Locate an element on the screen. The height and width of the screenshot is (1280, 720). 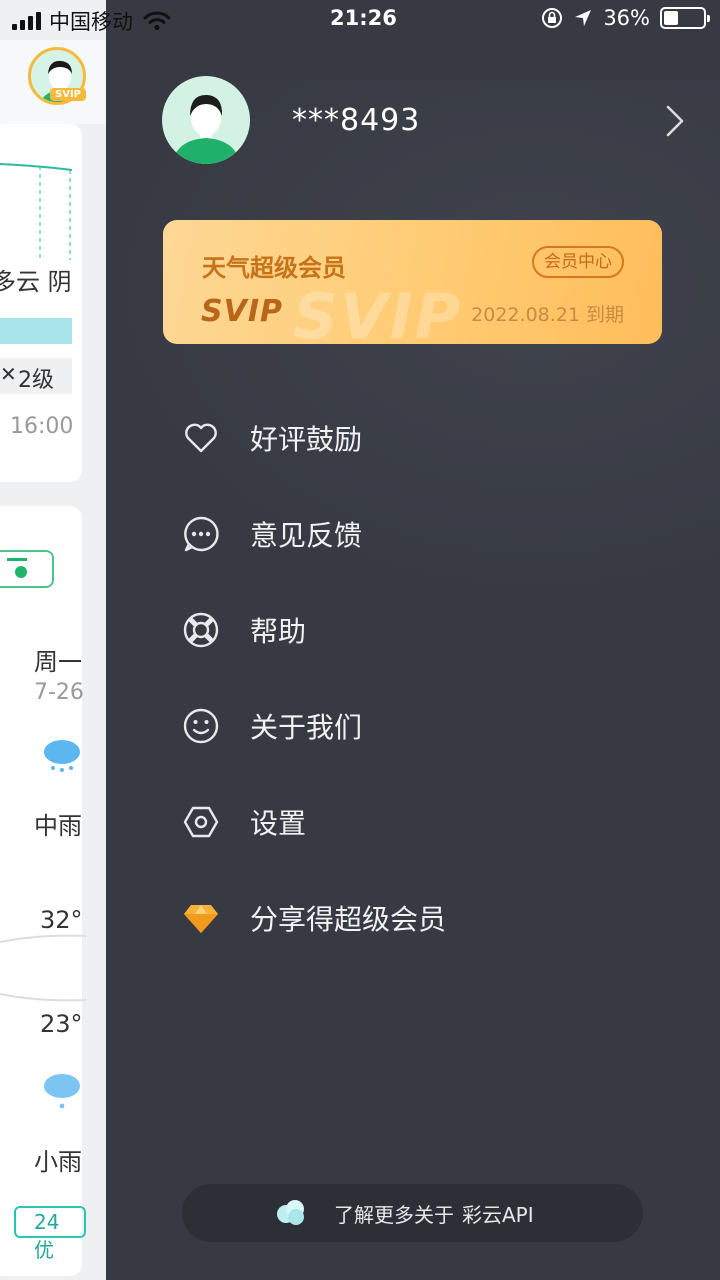
vip-membership-card: SVIP 天气超级会员 会员中心 SVIP 2022.08.21 到期 is located at coordinates (412, 282).